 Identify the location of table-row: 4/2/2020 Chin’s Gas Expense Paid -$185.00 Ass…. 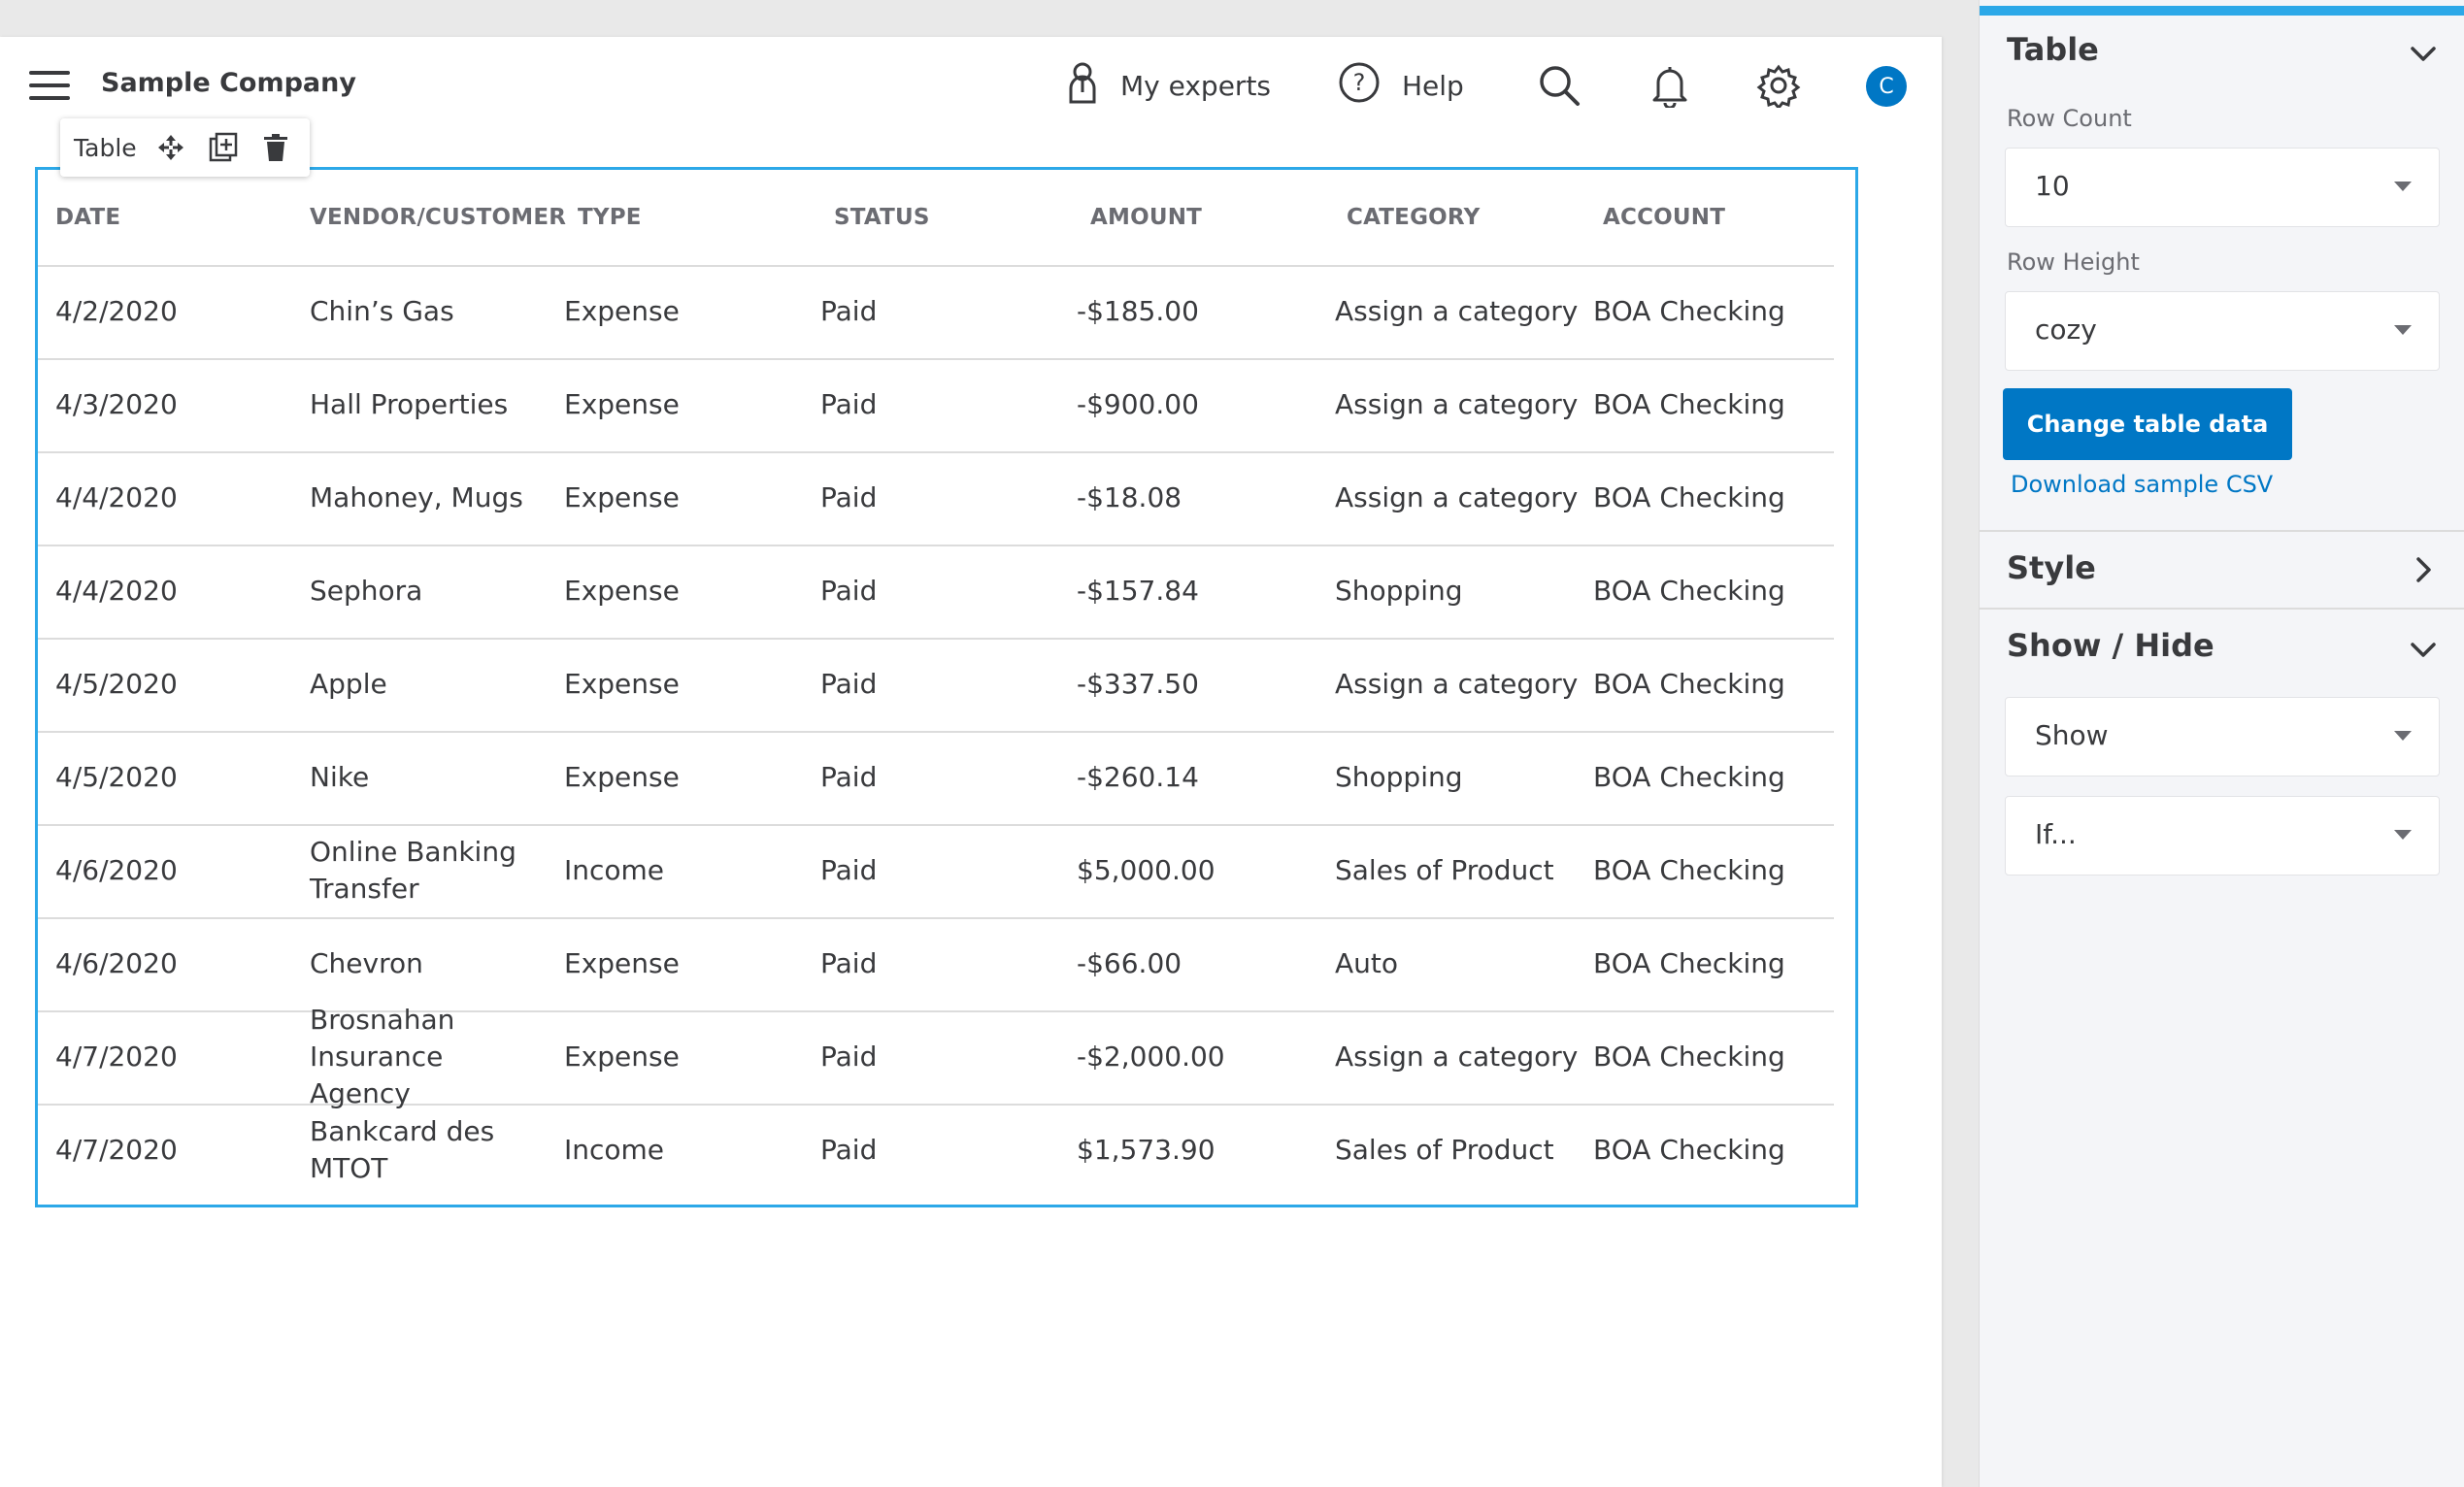
(936, 312).